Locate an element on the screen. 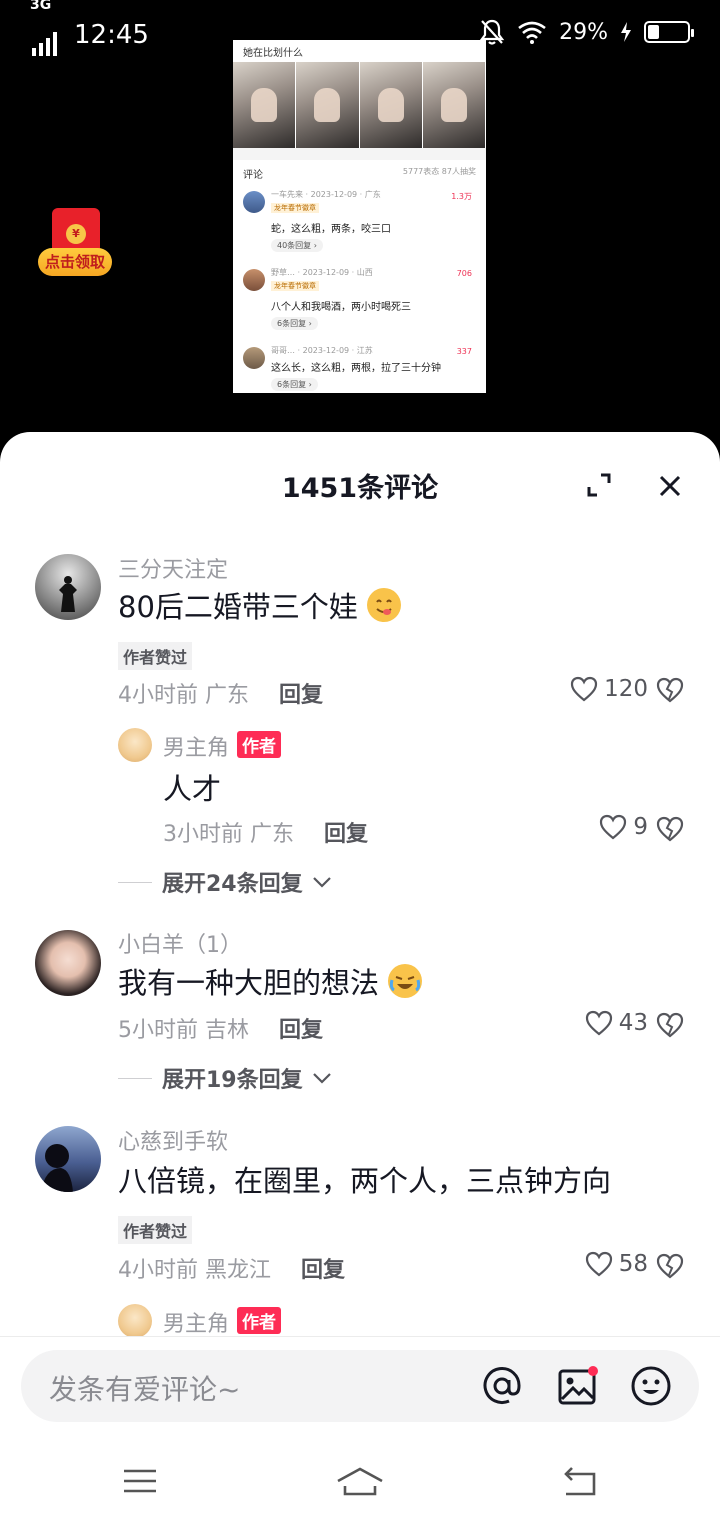 The width and height of the screenshot is (720, 1520). status-right: 29% is located at coordinates (586, 32).